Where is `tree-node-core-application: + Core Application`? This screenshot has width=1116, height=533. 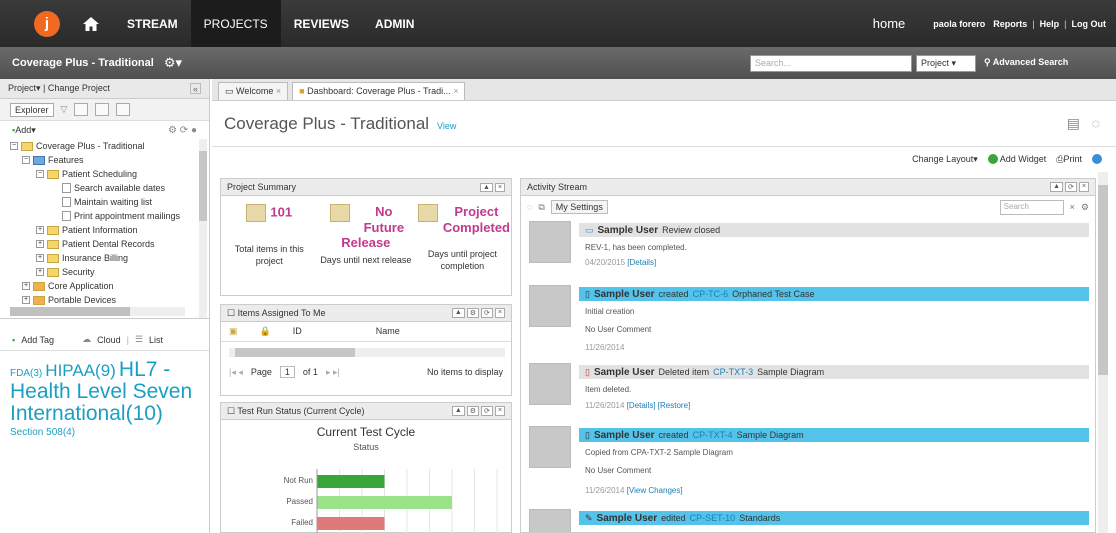 tree-node-core-application: + Core Application is located at coordinates (68, 286).